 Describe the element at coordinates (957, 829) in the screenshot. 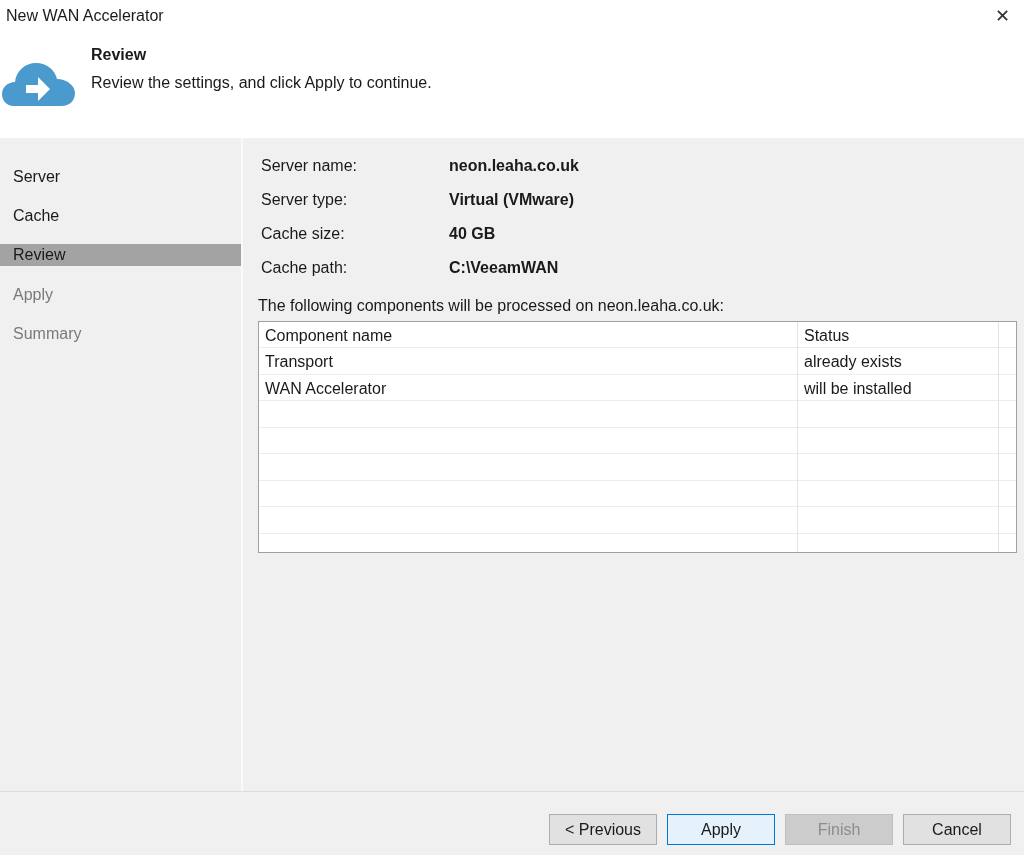

I see `wizard-button: Cancel` at that location.